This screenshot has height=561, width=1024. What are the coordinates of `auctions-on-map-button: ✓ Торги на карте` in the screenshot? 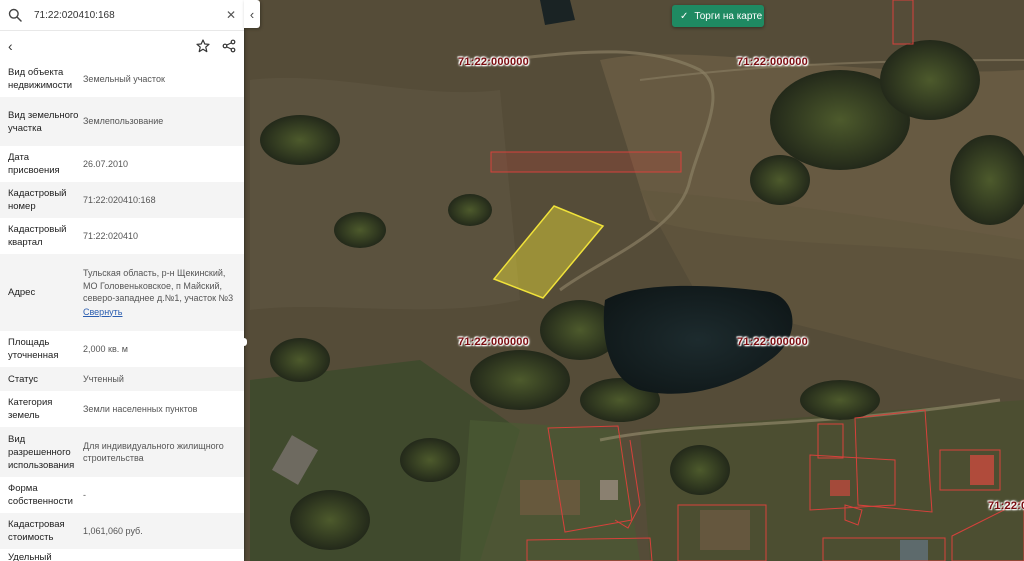 It's located at (718, 16).